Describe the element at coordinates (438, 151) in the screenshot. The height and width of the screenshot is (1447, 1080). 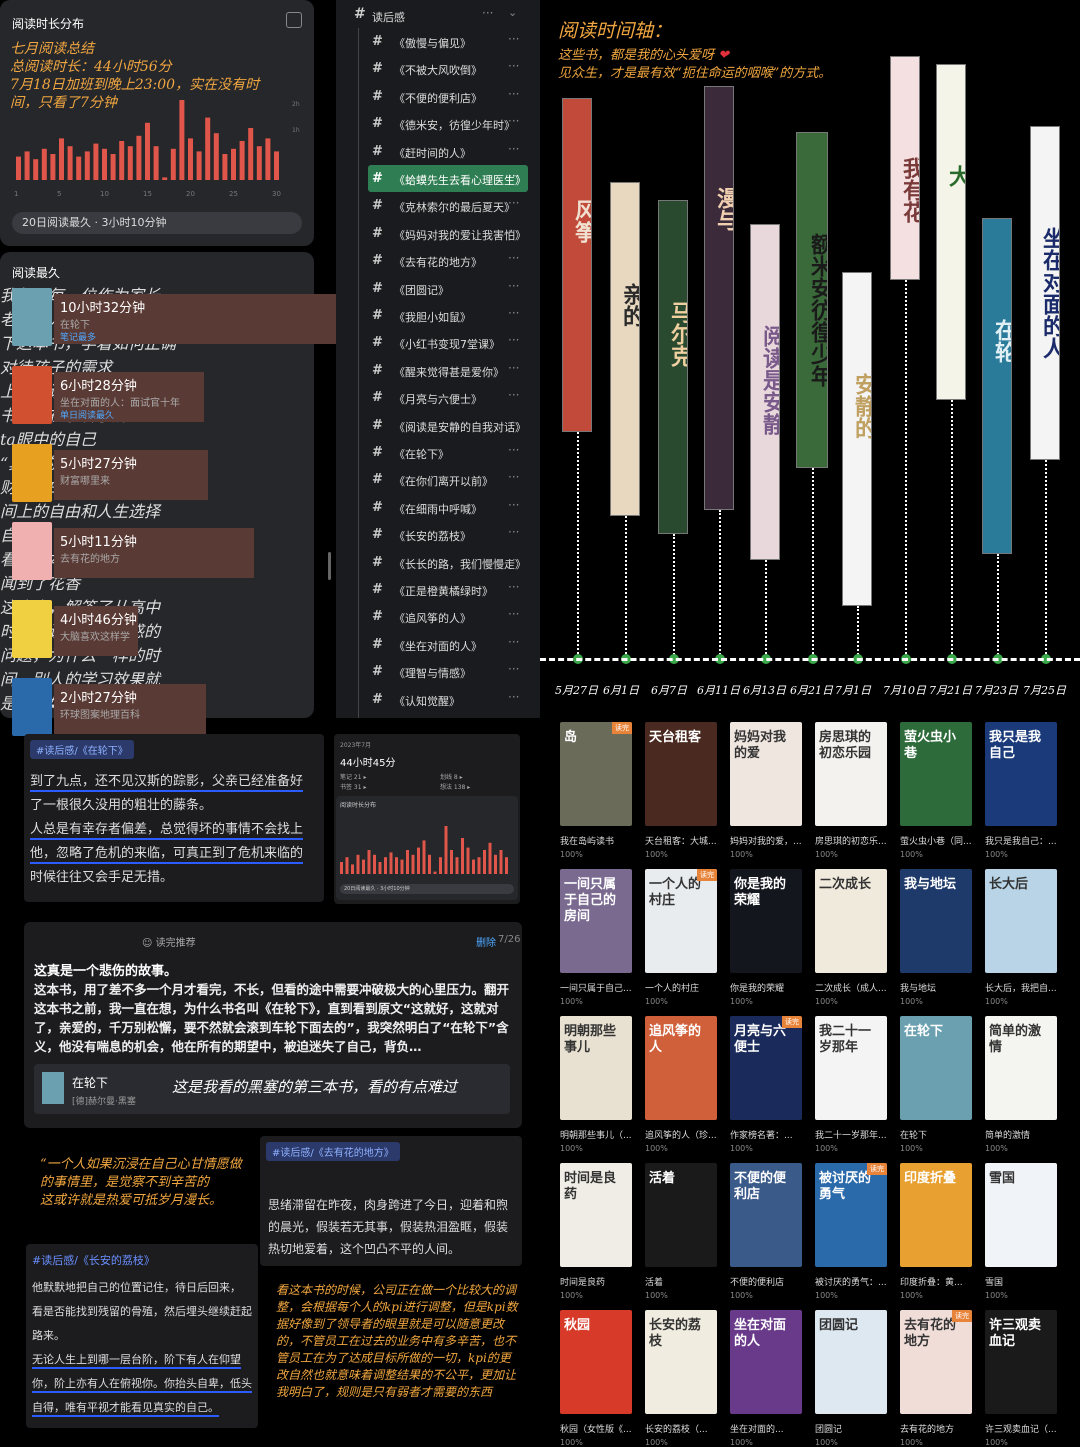
I see `note-item: # 《赶时间的人》 ···` at that location.